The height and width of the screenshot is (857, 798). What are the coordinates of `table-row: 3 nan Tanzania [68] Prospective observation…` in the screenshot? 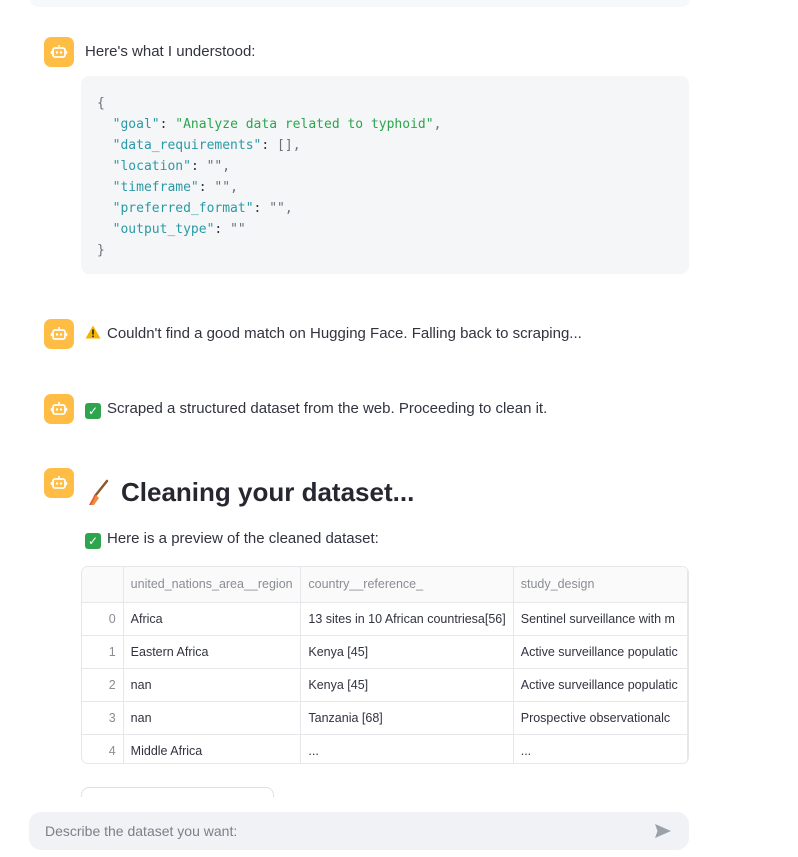 It's located at (385, 718).